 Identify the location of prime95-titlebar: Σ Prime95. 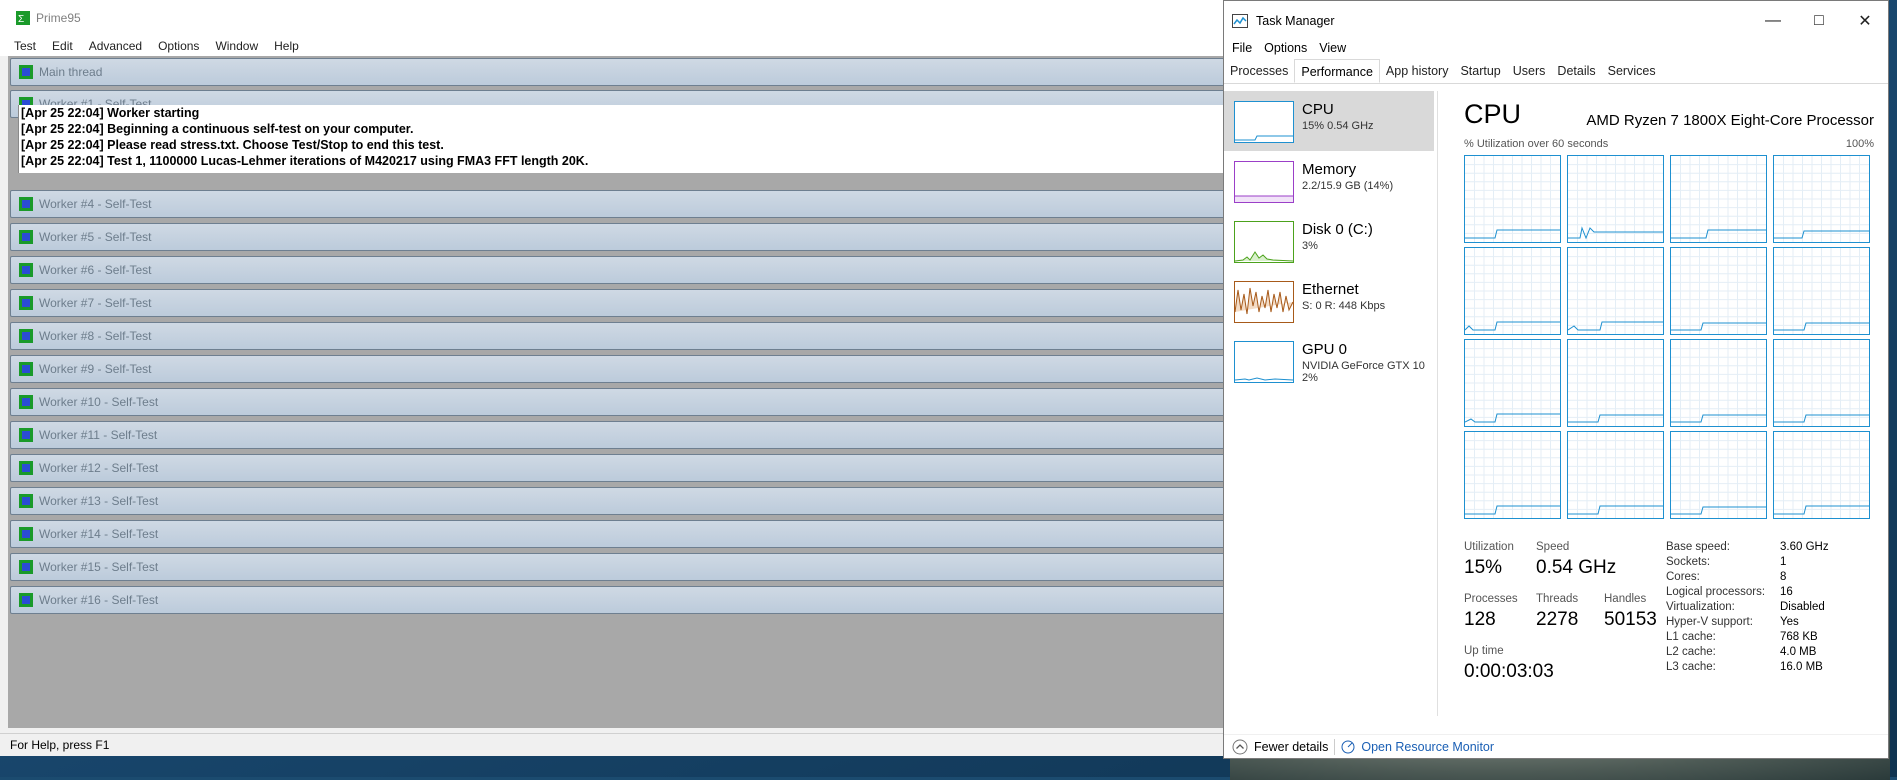
(612, 18).